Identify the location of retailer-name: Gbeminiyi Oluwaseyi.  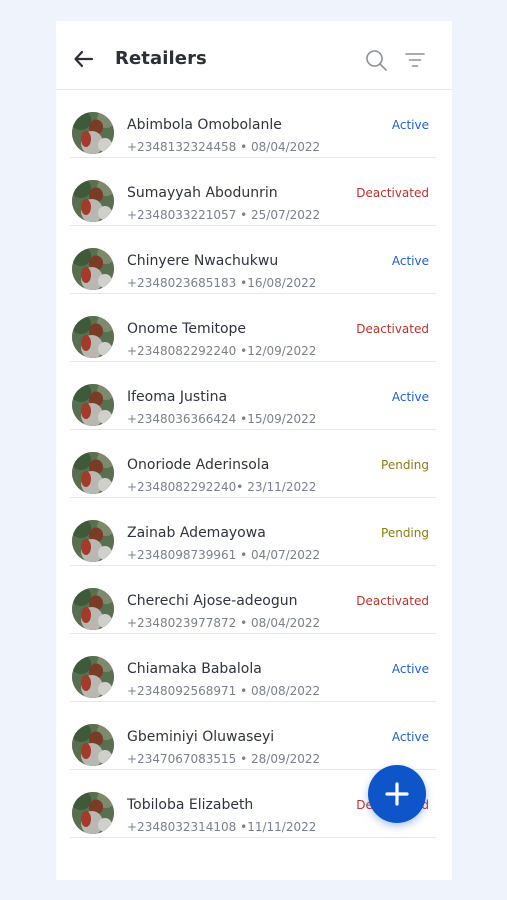
(201, 737).